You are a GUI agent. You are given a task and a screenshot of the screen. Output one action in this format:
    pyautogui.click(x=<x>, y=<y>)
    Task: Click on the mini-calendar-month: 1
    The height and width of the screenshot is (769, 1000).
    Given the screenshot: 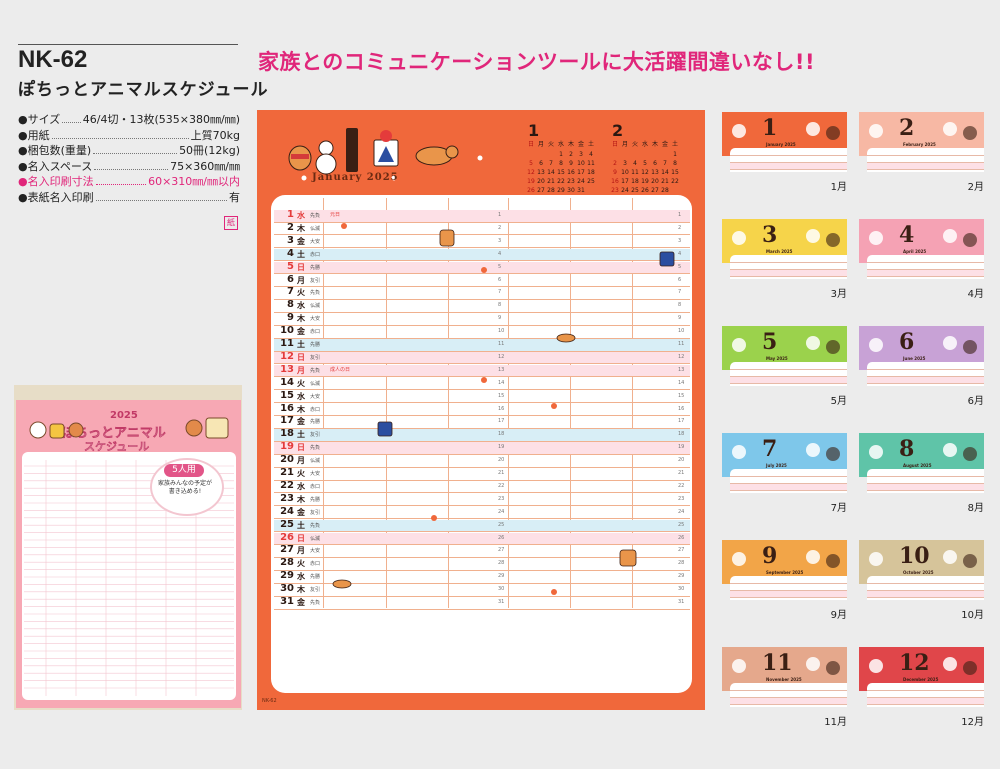 What is the action you would take?
    pyautogui.click(x=534, y=130)
    